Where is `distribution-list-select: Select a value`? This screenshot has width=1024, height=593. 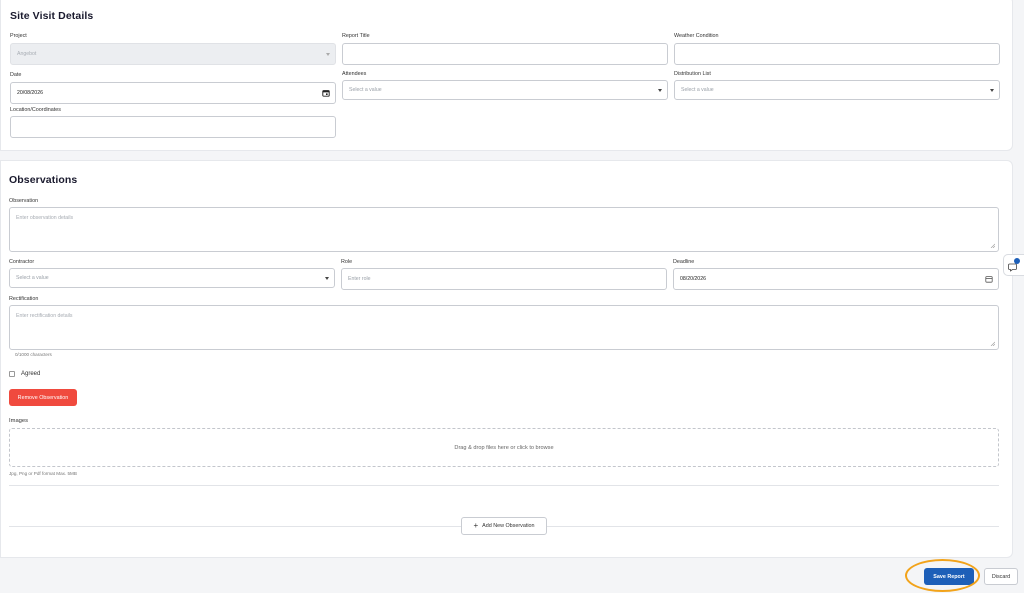 distribution-list-select: Select a value is located at coordinates (837, 90).